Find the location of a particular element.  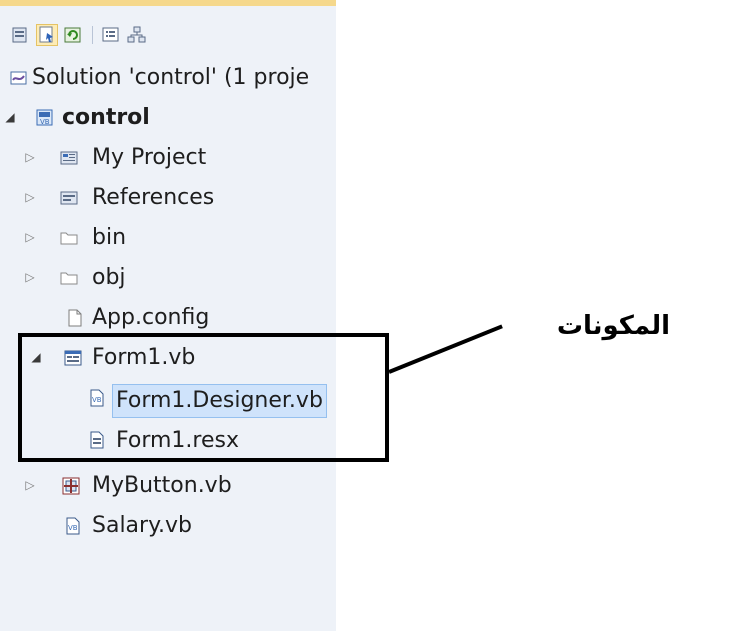

project-label: control is located at coordinates (106, 117).